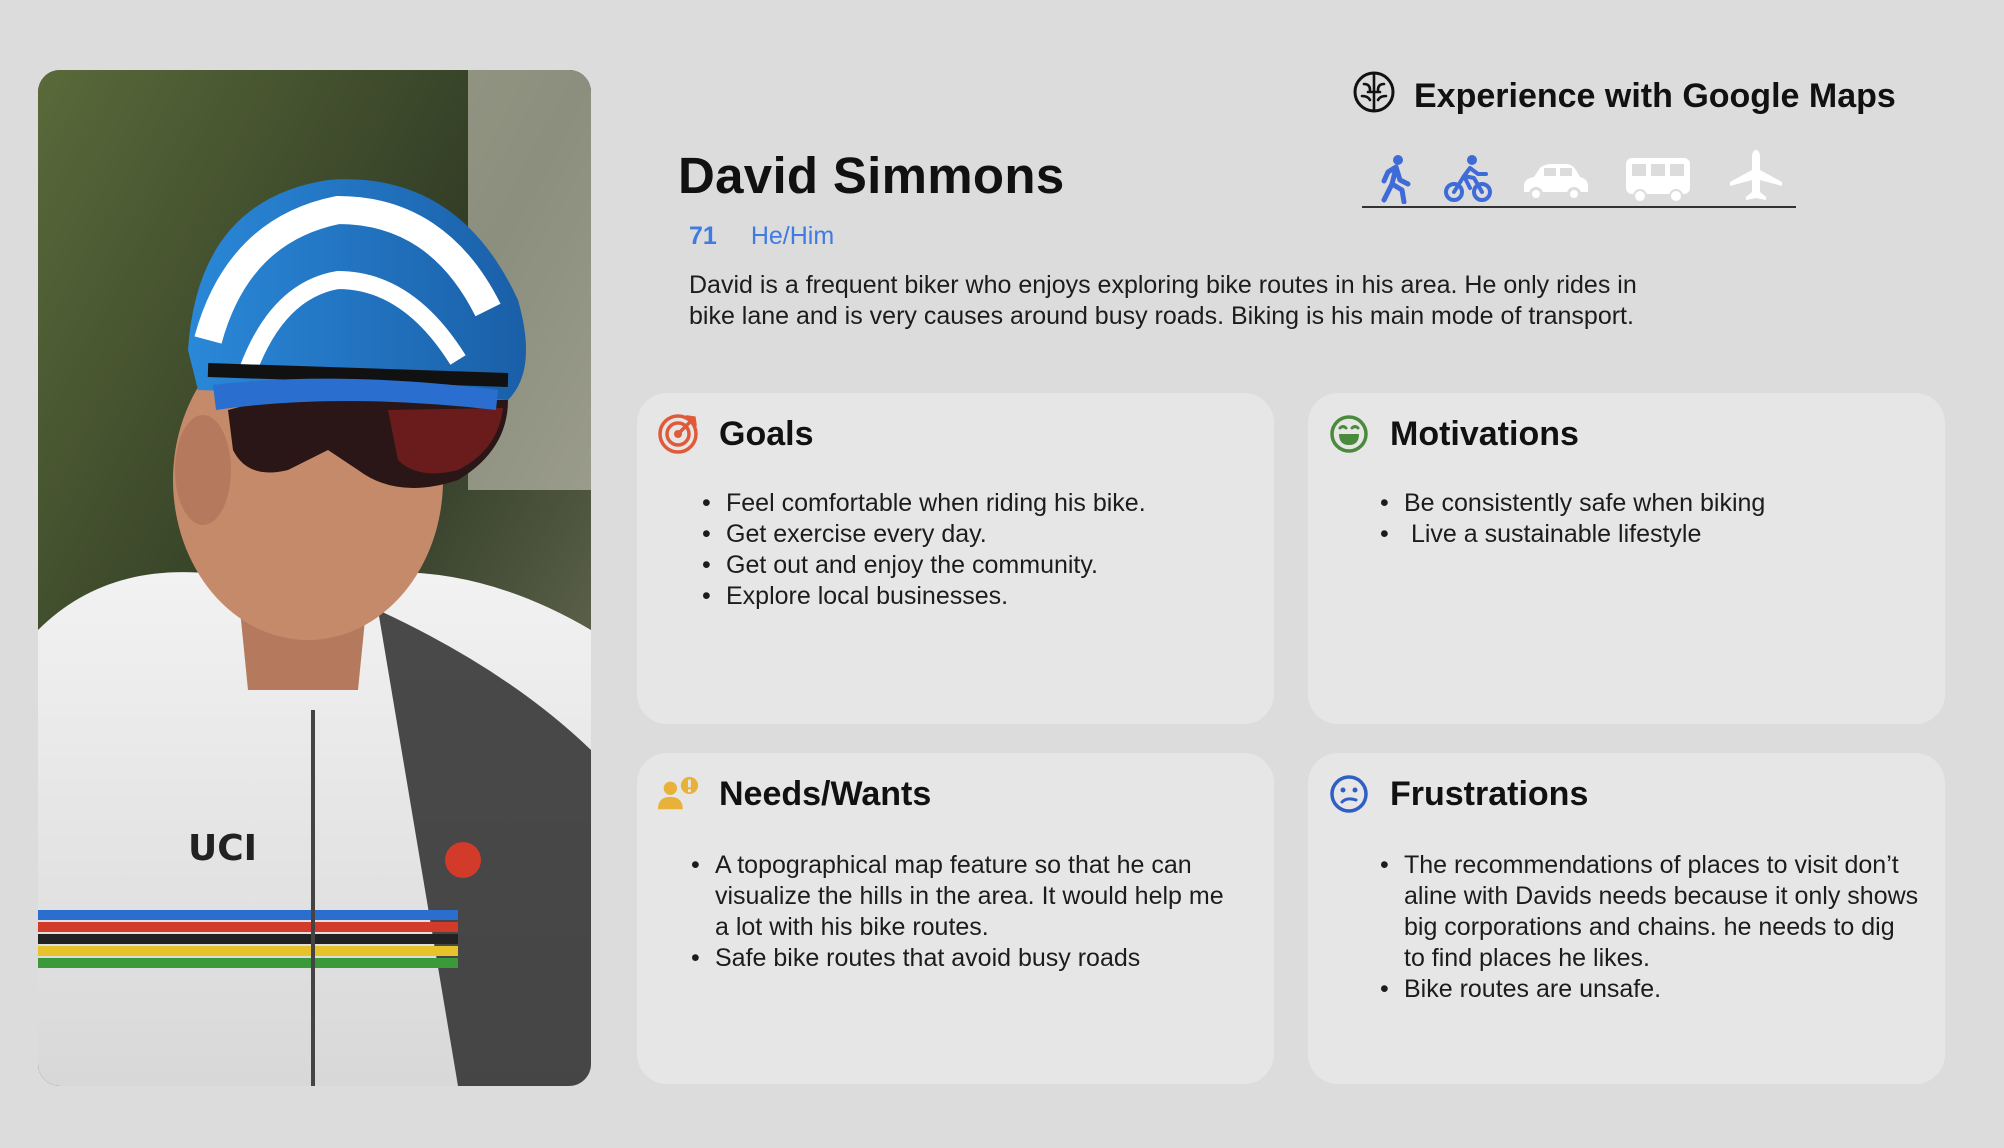  What do you see at coordinates (222, 848) in the screenshot?
I see `svg-text: UCI` at bounding box center [222, 848].